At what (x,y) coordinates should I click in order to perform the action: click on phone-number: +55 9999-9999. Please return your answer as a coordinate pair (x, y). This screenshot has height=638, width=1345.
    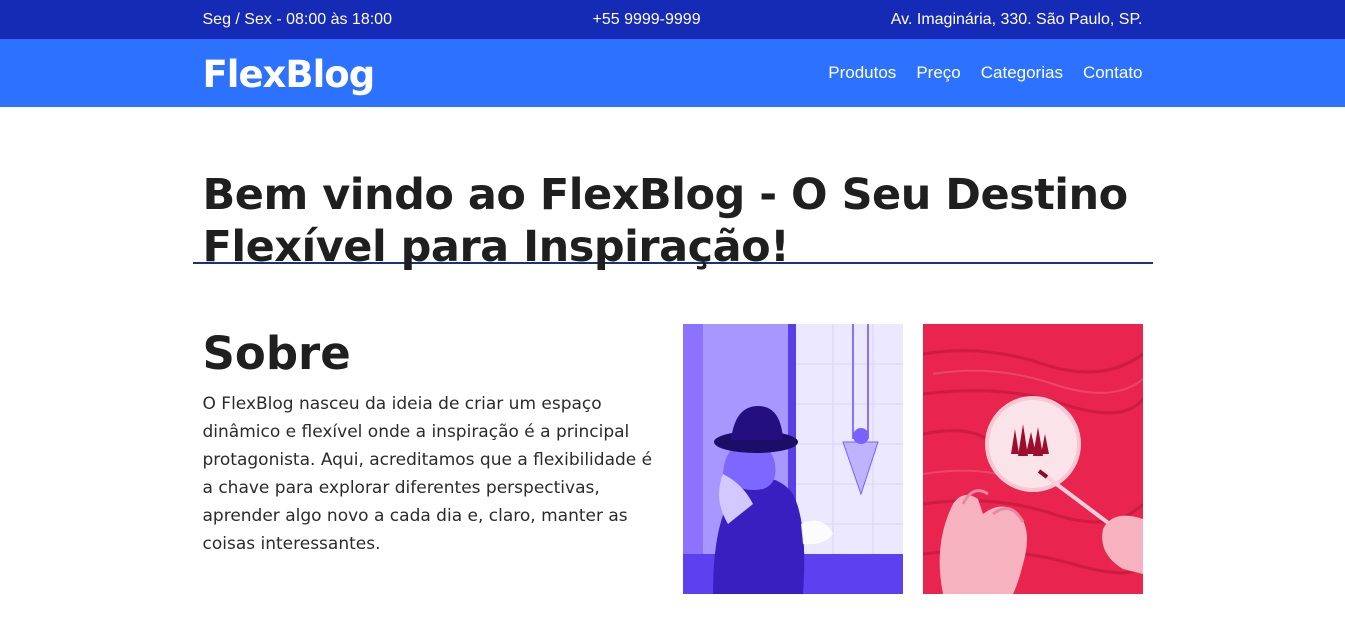
    Looking at the image, I should click on (646, 19).